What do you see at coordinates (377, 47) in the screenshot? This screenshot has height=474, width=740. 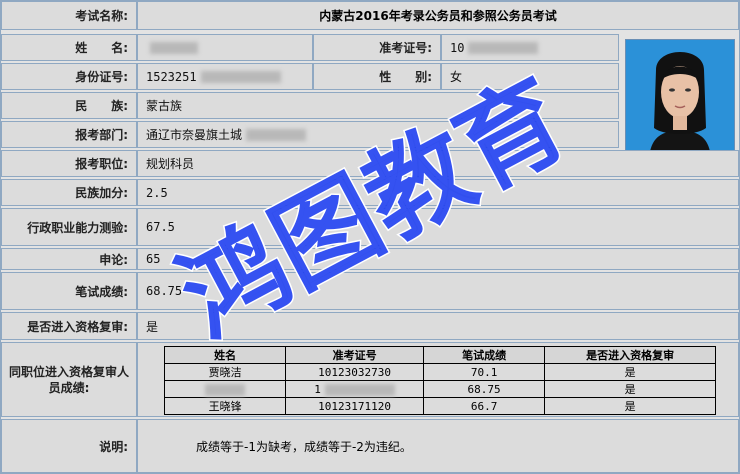 I see `ticket-label: 准考证号:` at bounding box center [377, 47].